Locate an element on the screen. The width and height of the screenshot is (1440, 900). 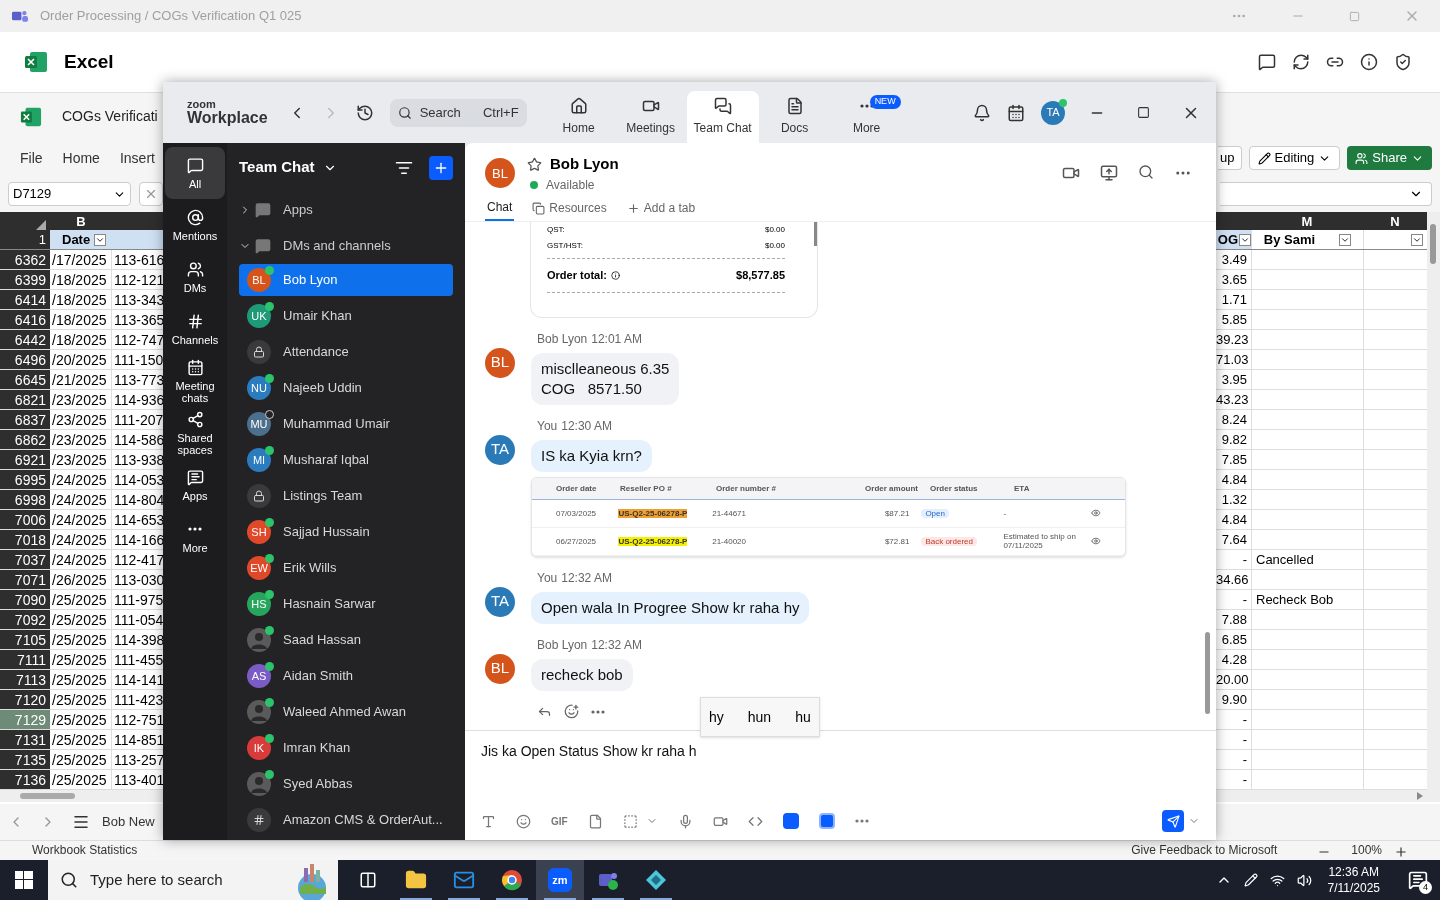
chat-list-item: Saad Hassan is located at coordinates (346, 640).